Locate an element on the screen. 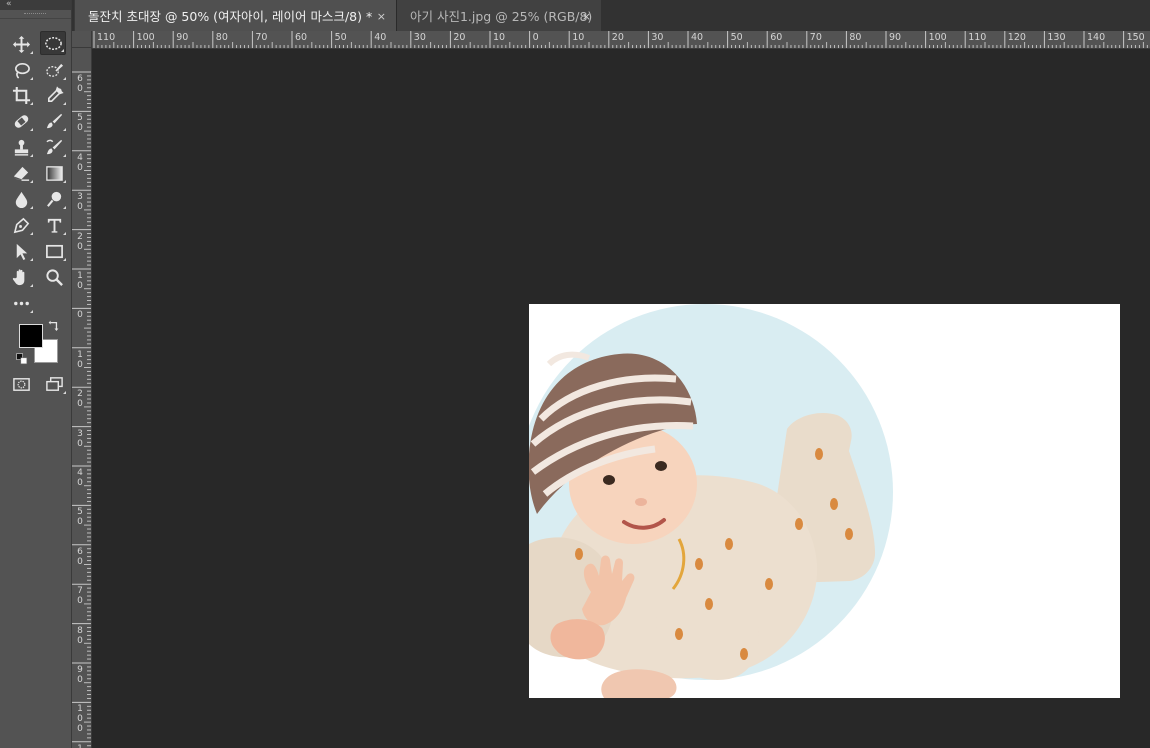 This screenshot has width=1150, height=748. hand-icon is located at coordinates (18, 276).